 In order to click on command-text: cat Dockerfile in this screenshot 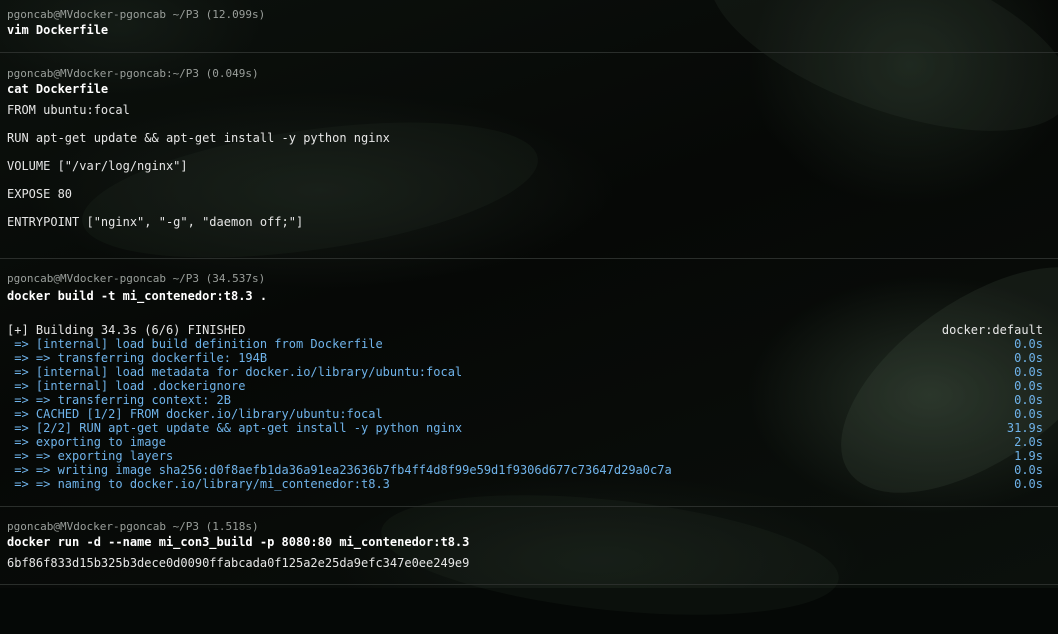, I will do `click(58, 89)`.